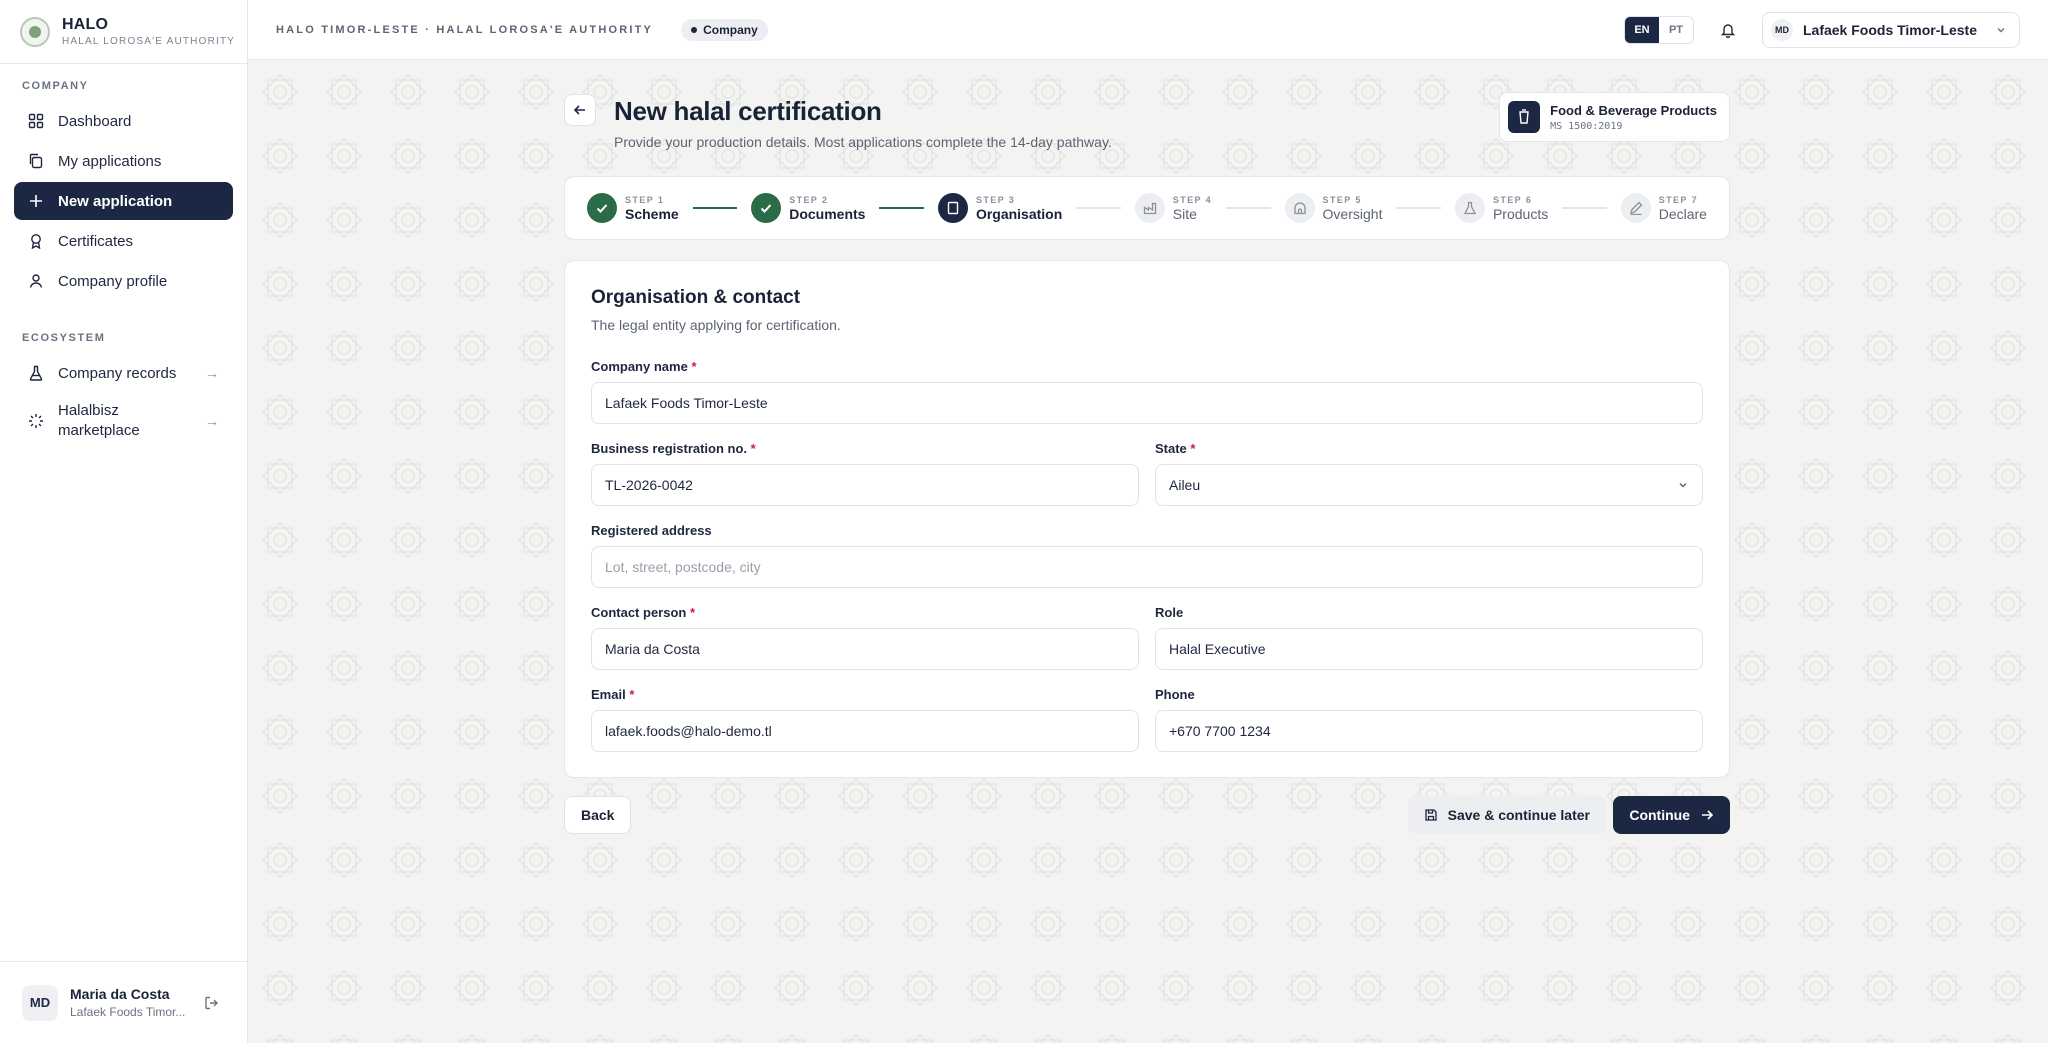 Image resolution: width=2048 pixels, height=1043 pixels. Describe the element at coordinates (1676, 30) in the screenshot. I see `lang-pt-button: PT` at that location.